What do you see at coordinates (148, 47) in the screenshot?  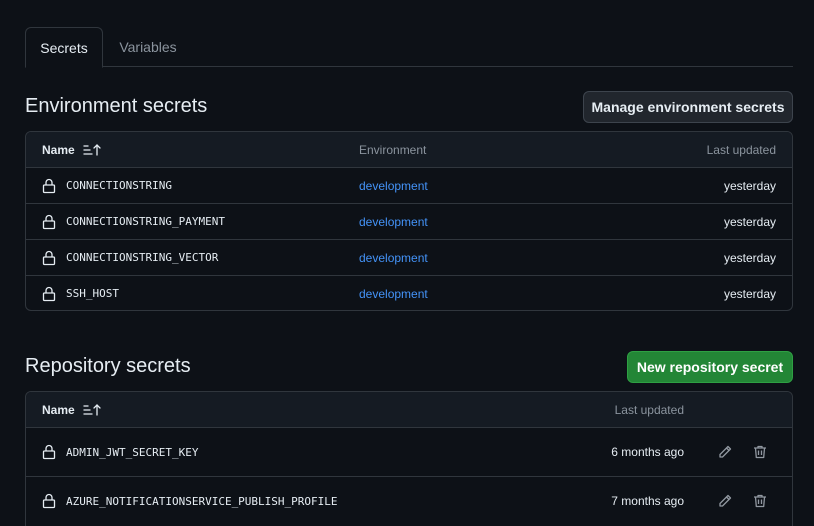 I see `tab-variables: Variables` at bounding box center [148, 47].